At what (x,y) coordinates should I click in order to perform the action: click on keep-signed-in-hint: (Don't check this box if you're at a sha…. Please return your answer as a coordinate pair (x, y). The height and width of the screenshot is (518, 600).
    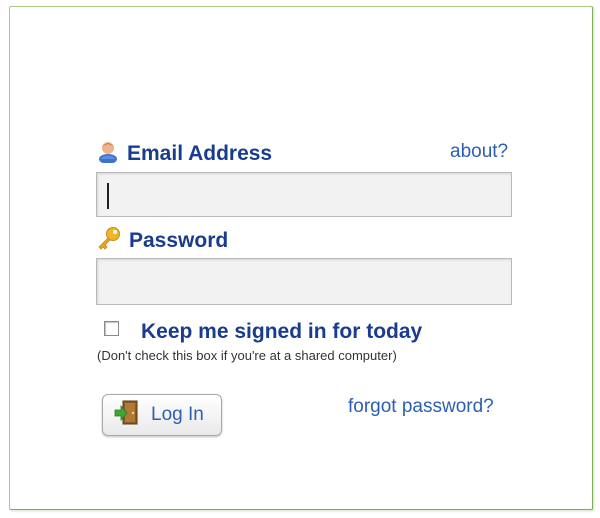
    Looking at the image, I should click on (247, 355).